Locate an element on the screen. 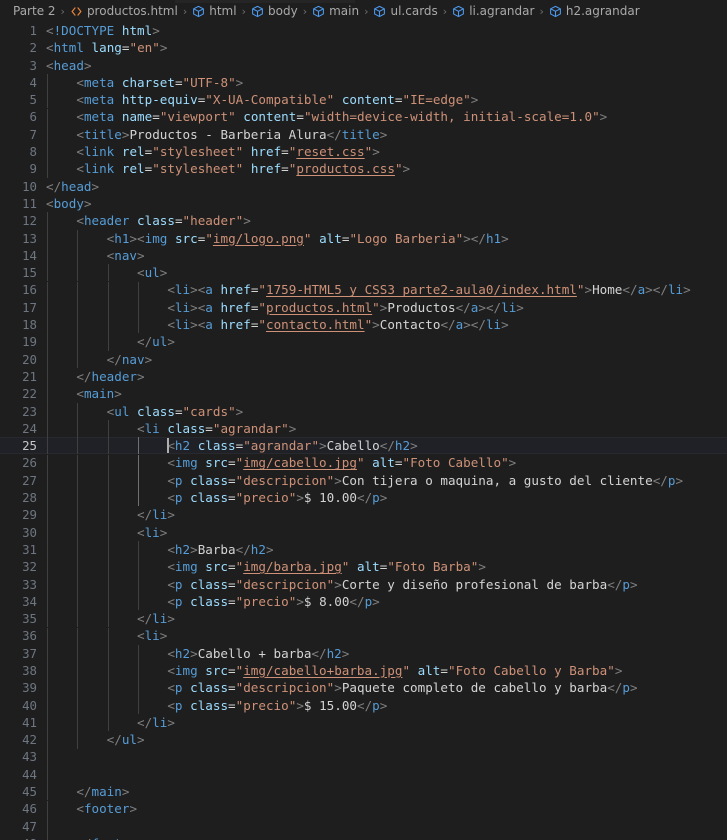  code-text: </footer> is located at coordinates (386, 837).